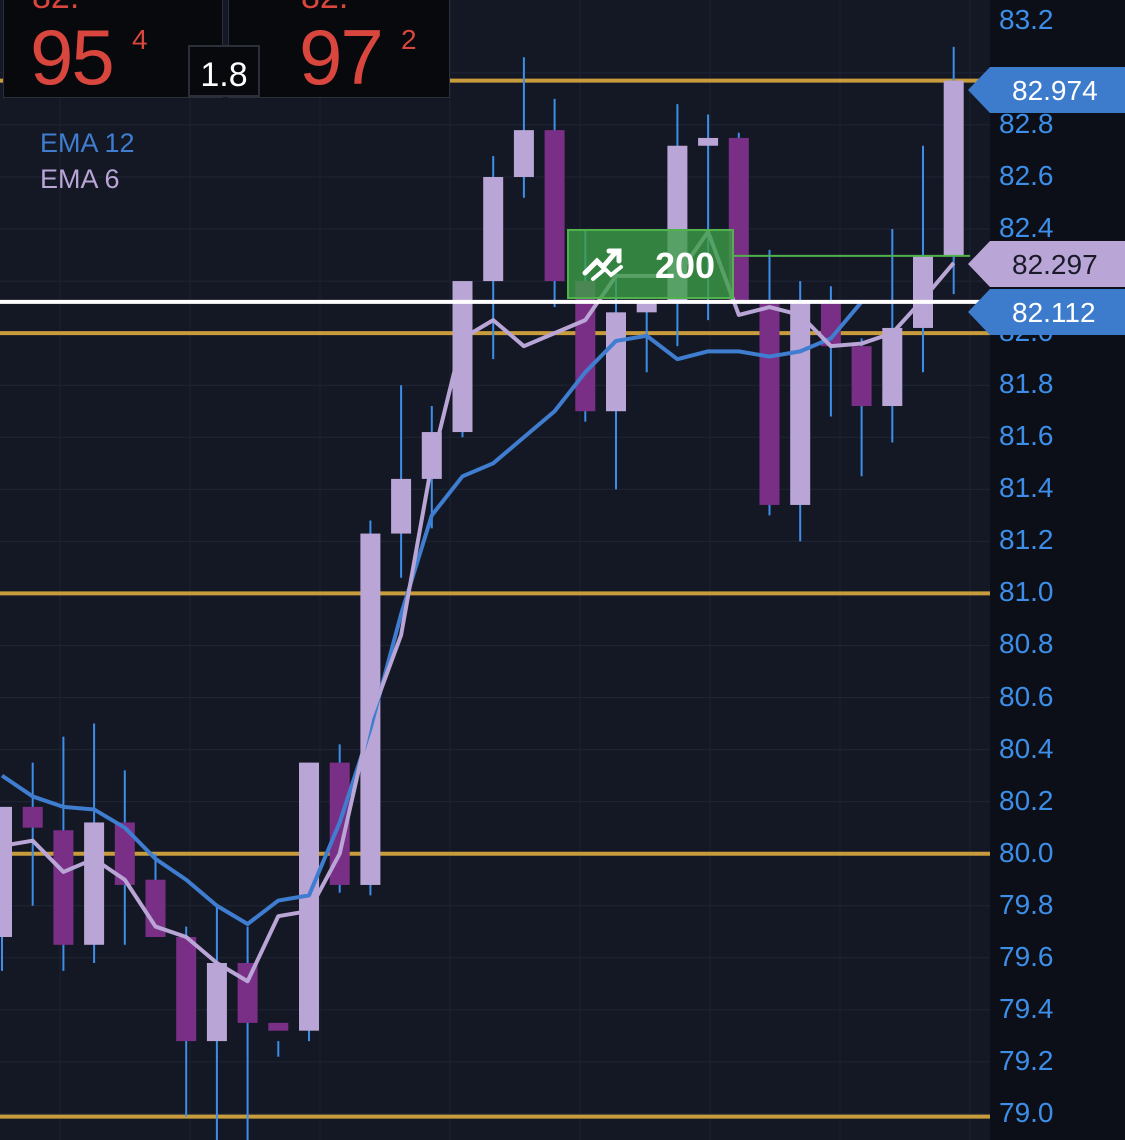 Image resolution: width=1125 pixels, height=1140 pixels. Describe the element at coordinates (87, 143) in the screenshot. I see `legend-ema-12: EMA 12` at that location.